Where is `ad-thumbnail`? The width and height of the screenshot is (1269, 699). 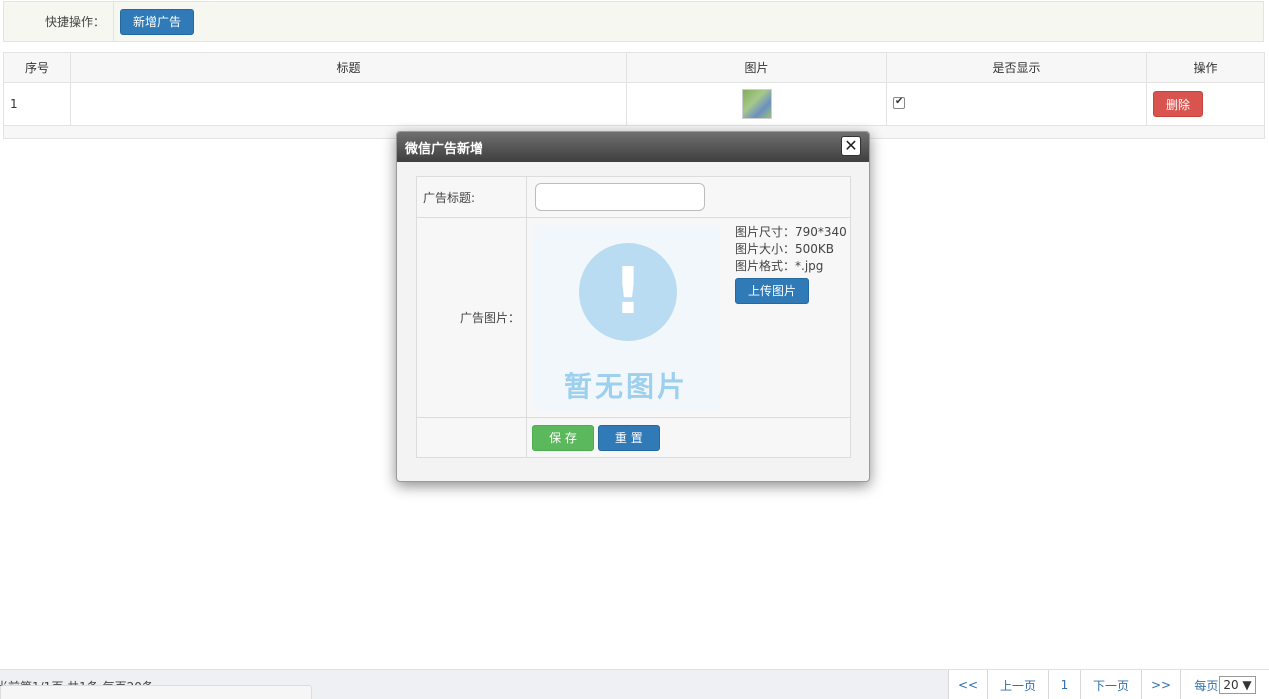
ad-thumbnail is located at coordinates (756, 104).